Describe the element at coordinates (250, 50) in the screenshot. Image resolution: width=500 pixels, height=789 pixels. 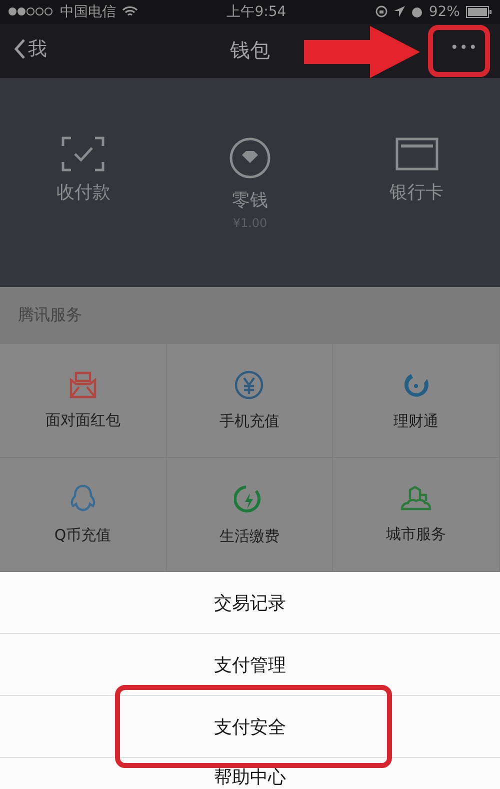
I see `page-title: 钱包` at that location.